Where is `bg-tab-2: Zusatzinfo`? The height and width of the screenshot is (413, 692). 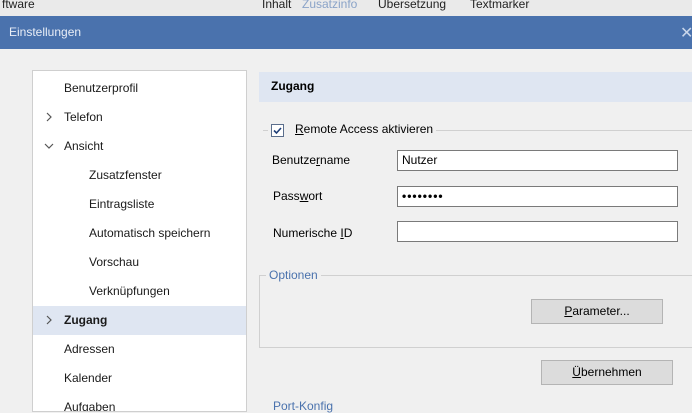
bg-tab-2: Zusatzinfo is located at coordinates (330, 5).